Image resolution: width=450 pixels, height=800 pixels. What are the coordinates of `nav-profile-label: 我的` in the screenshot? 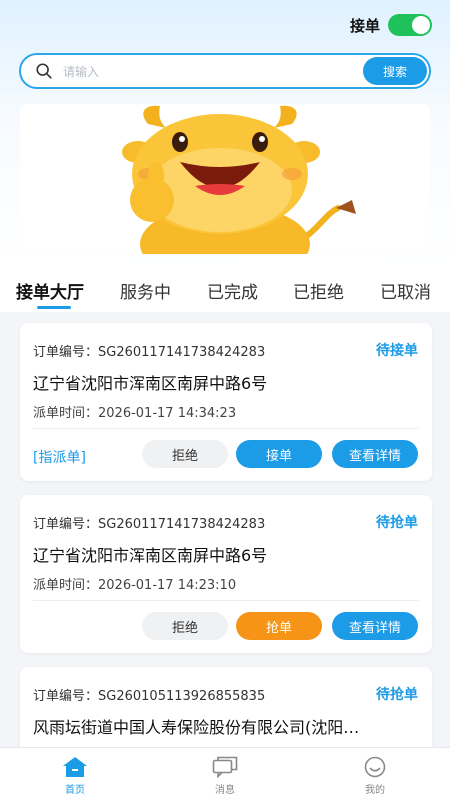 It's located at (375, 790).